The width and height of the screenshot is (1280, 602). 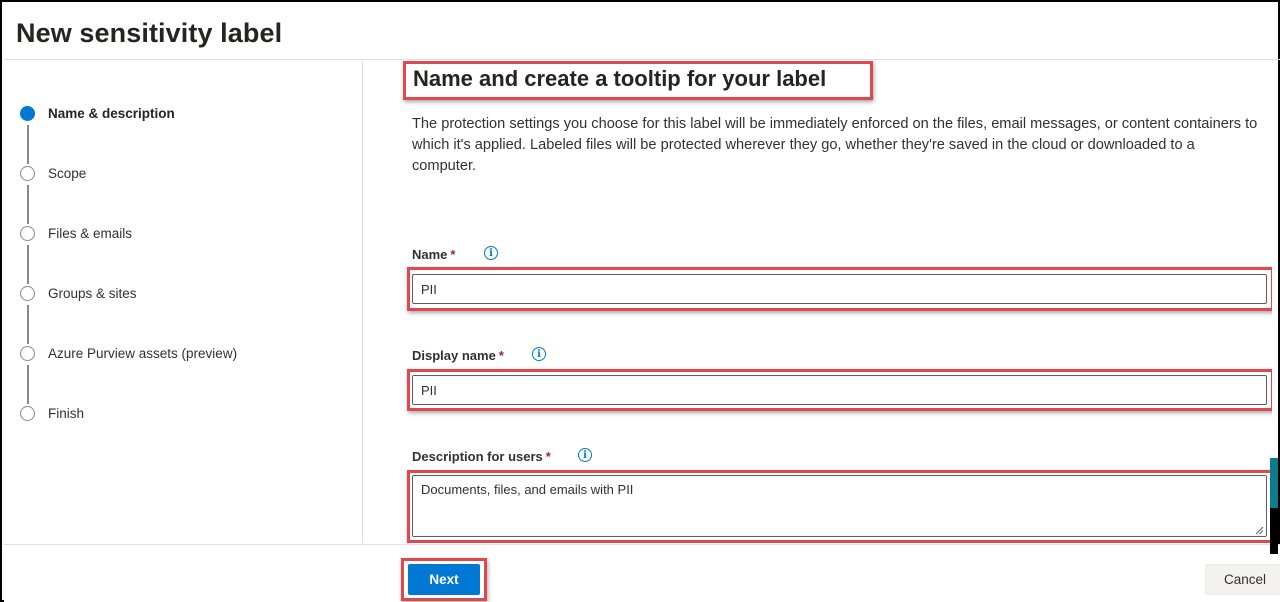 I want to click on cancel-button: Cancel, so click(x=1242, y=579).